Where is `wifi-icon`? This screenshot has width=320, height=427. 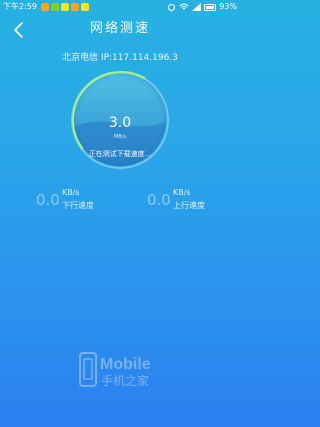 wifi-icon is located at coordinates (184, 6).